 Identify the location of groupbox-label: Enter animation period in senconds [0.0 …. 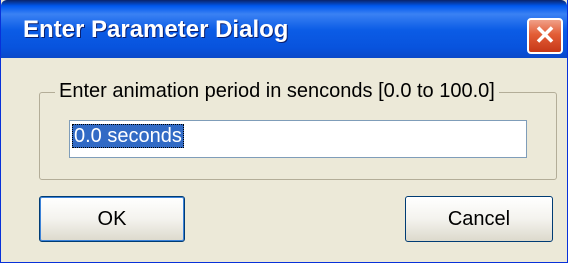
(277, 91).